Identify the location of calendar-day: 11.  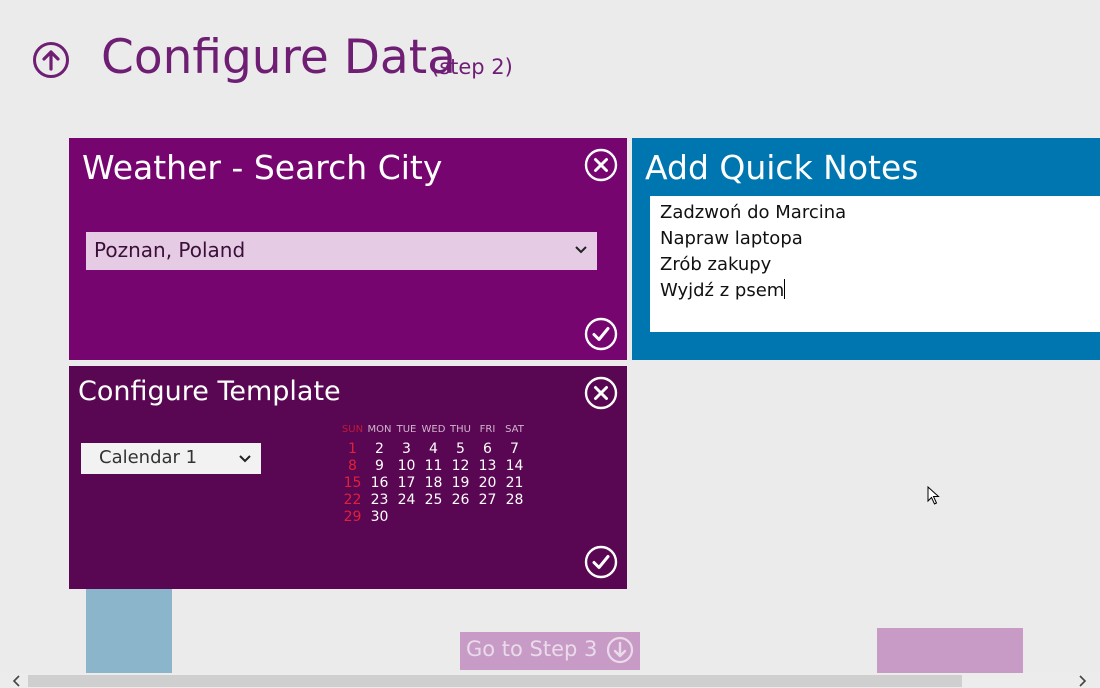
(433, 466).